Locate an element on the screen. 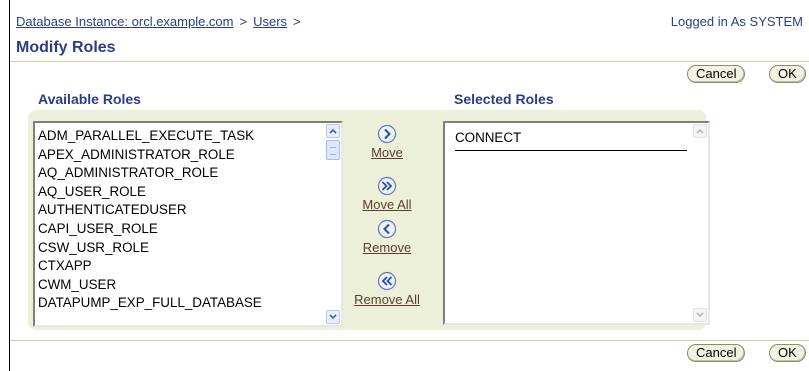 The height and width of the screenshot is (371, 809). page-title: Modify Roles is located at coordinates (66, 47).